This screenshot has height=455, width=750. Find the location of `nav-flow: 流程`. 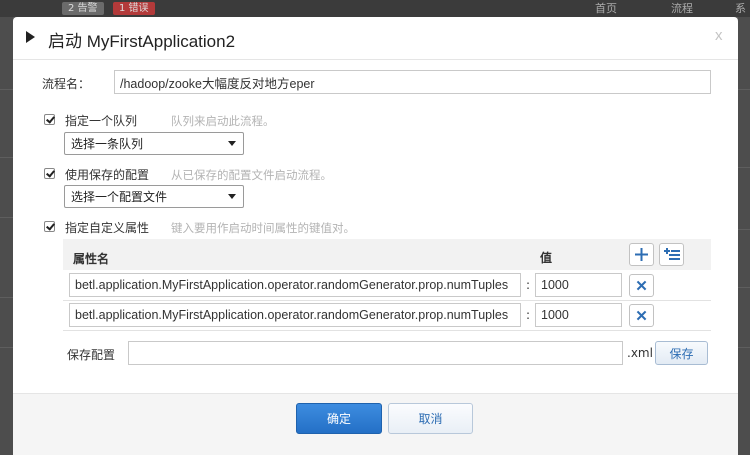

nav-flow: 流程 is located at coordinates (682, 8).